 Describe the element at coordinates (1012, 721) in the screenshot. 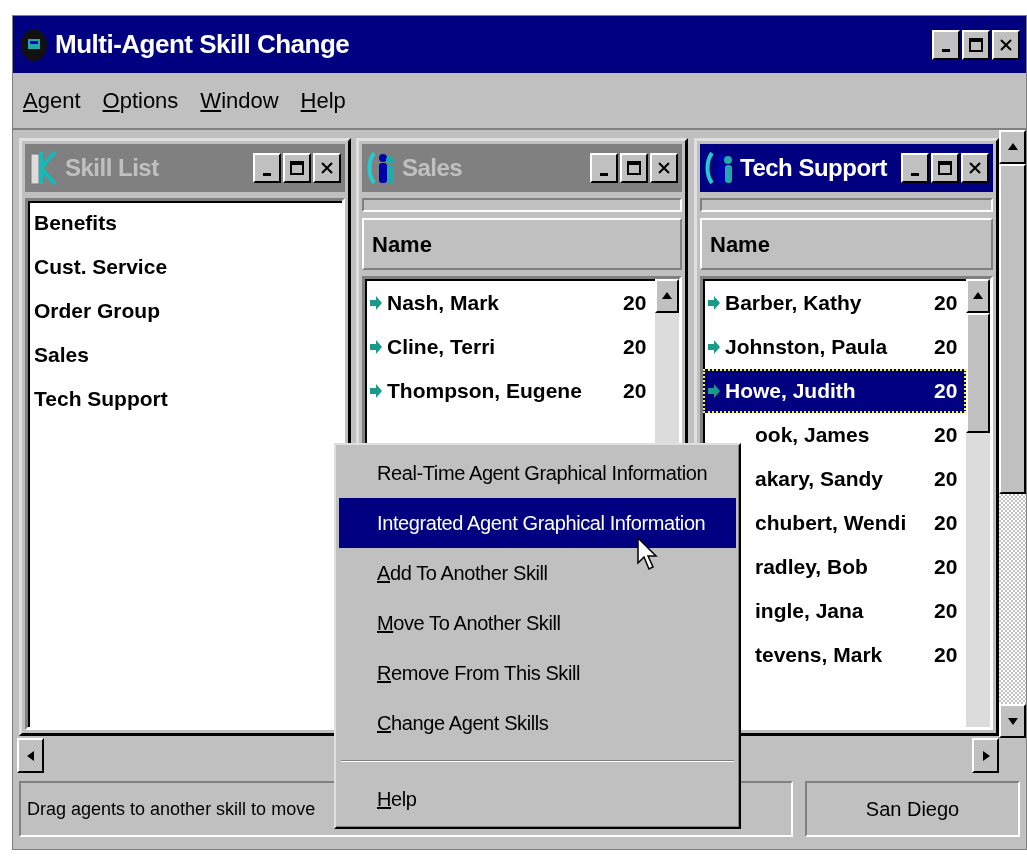

I see `scroll-down-button` at that location.